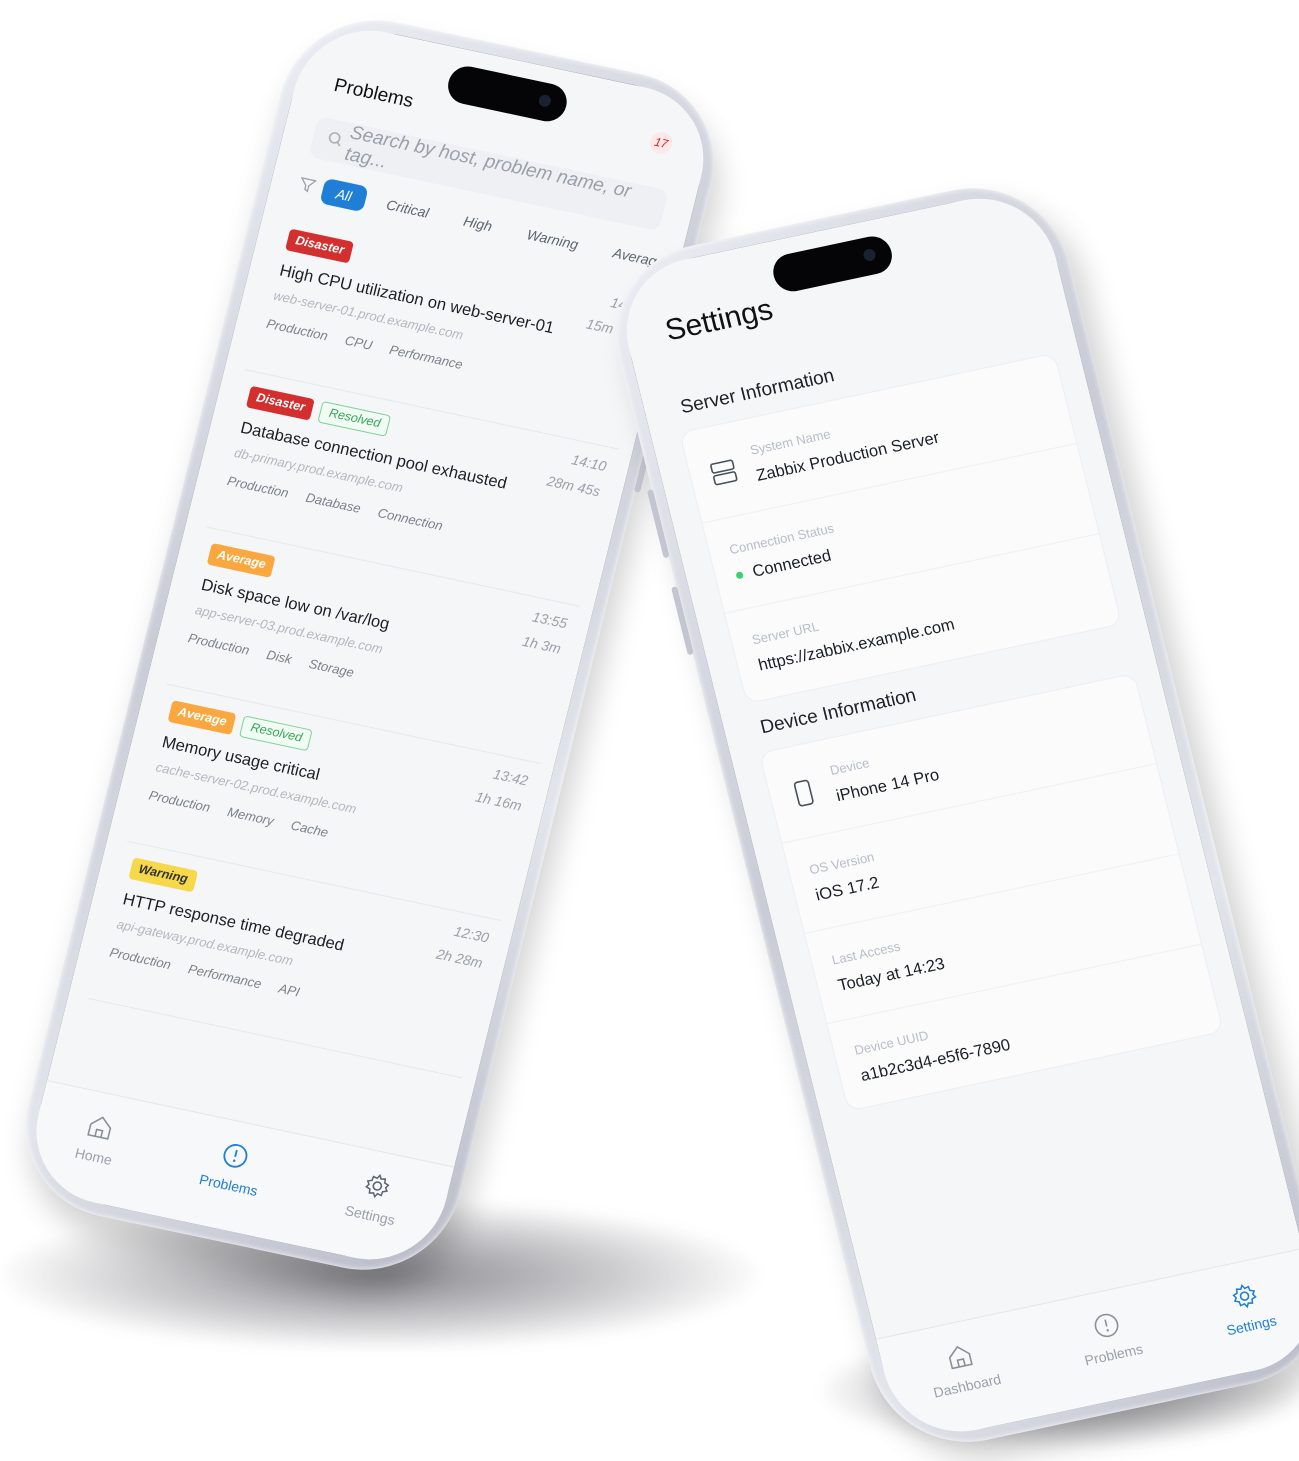 The height and width of the screenshot is (1461, 1299). Describe the element at coordinates (163, 875) in the screenshot. I see `severity-badge: Warning` at that location.